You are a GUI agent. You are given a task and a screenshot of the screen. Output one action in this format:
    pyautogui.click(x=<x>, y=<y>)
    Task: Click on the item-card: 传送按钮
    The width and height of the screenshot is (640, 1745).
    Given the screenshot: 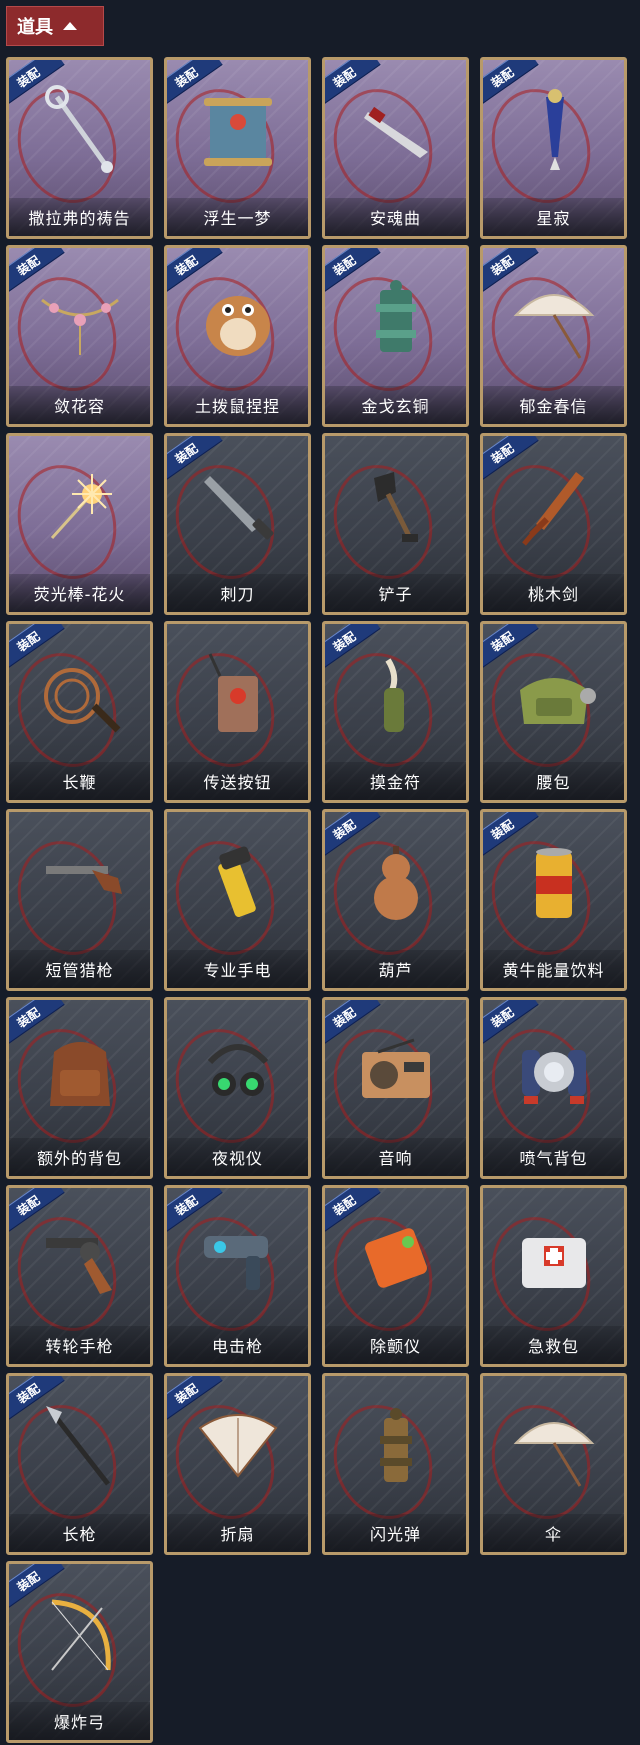 What is the action you would take?
    pyautogui.click(x=237, y=712)
    